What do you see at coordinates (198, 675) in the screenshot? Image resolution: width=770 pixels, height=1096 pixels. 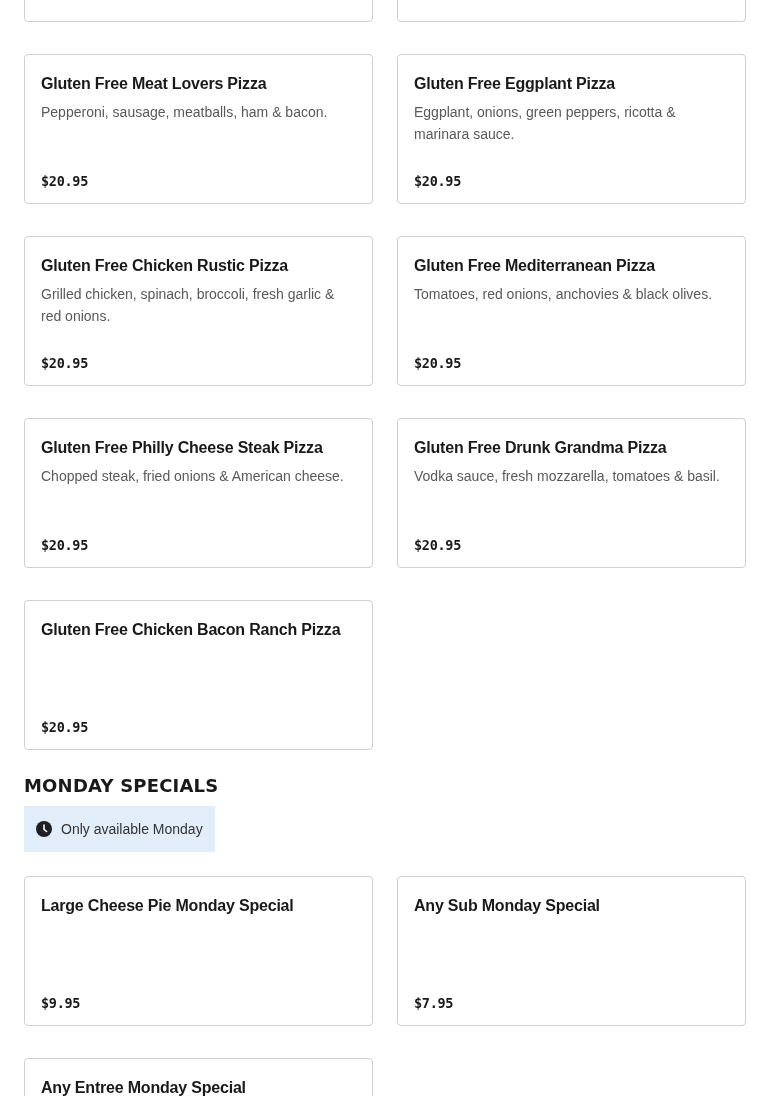 I see `item-card: Gluten Free Chicken Bacon Ranch Pizza $20.95` at bounding box center [198, 675].